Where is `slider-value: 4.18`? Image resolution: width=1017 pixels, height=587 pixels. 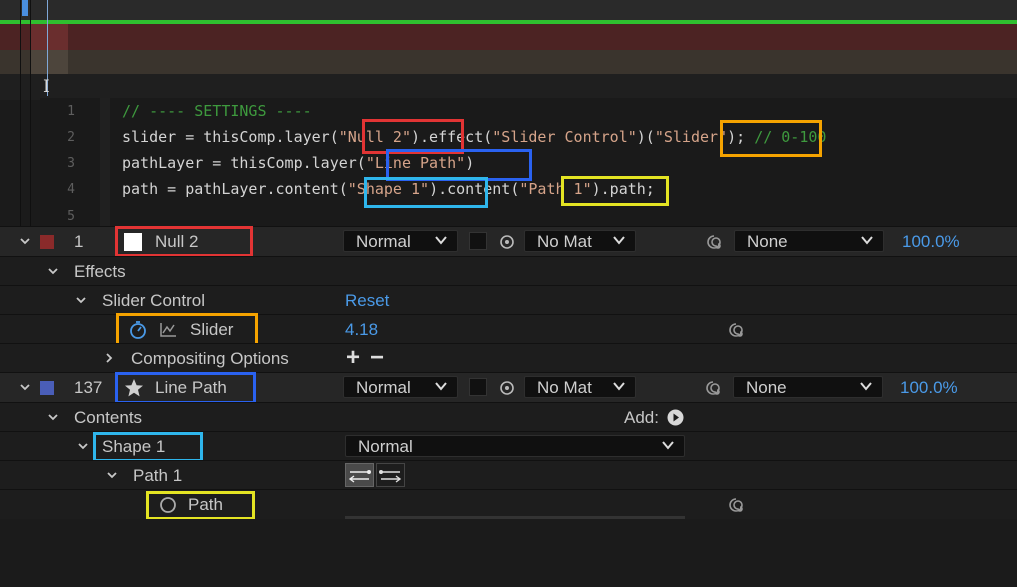
slider-value: 4.18 is located at coordinates (361, 330).